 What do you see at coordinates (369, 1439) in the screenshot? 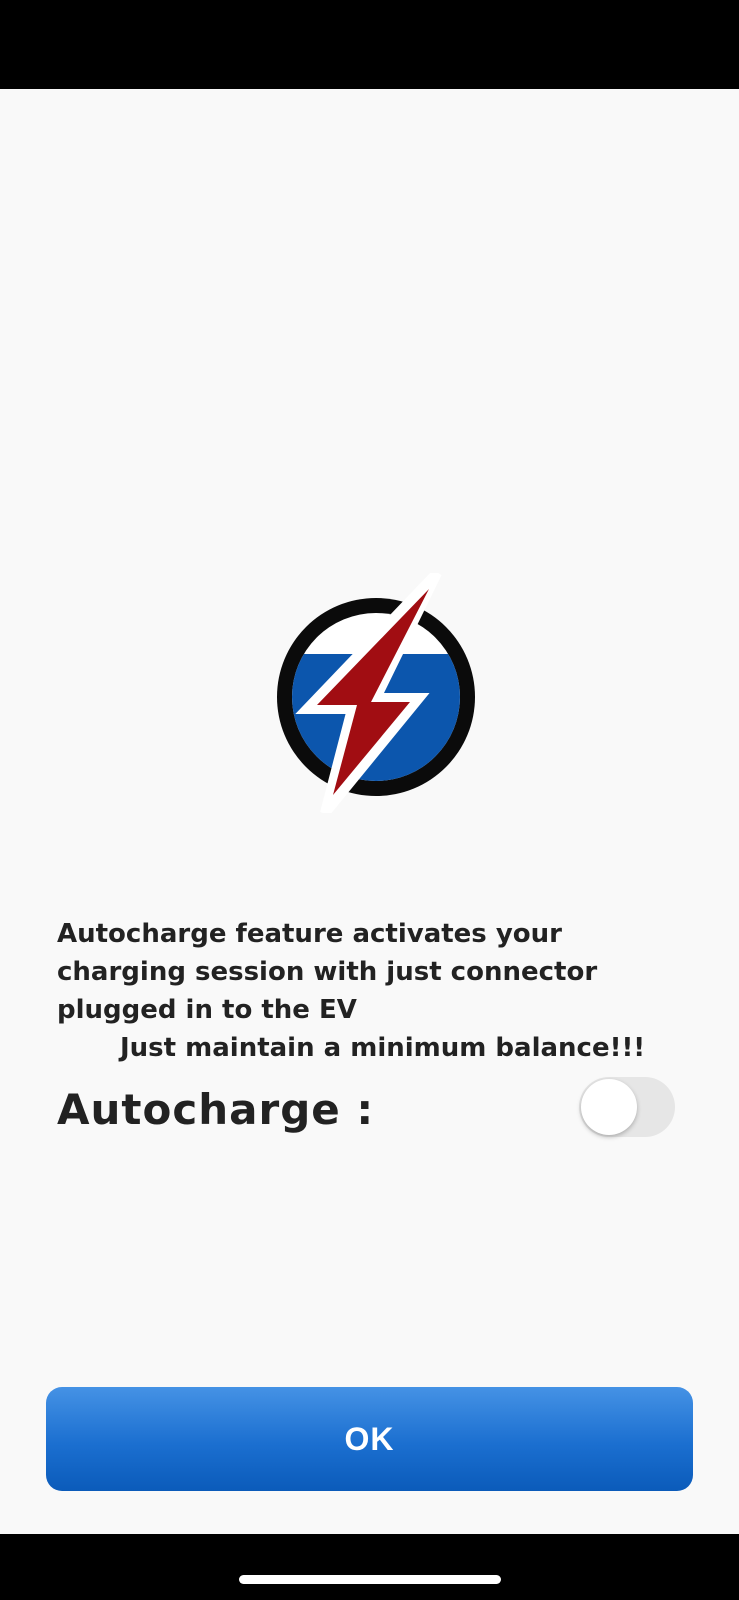
I see `ok-button: OK` at bounding box center [369, 1439].